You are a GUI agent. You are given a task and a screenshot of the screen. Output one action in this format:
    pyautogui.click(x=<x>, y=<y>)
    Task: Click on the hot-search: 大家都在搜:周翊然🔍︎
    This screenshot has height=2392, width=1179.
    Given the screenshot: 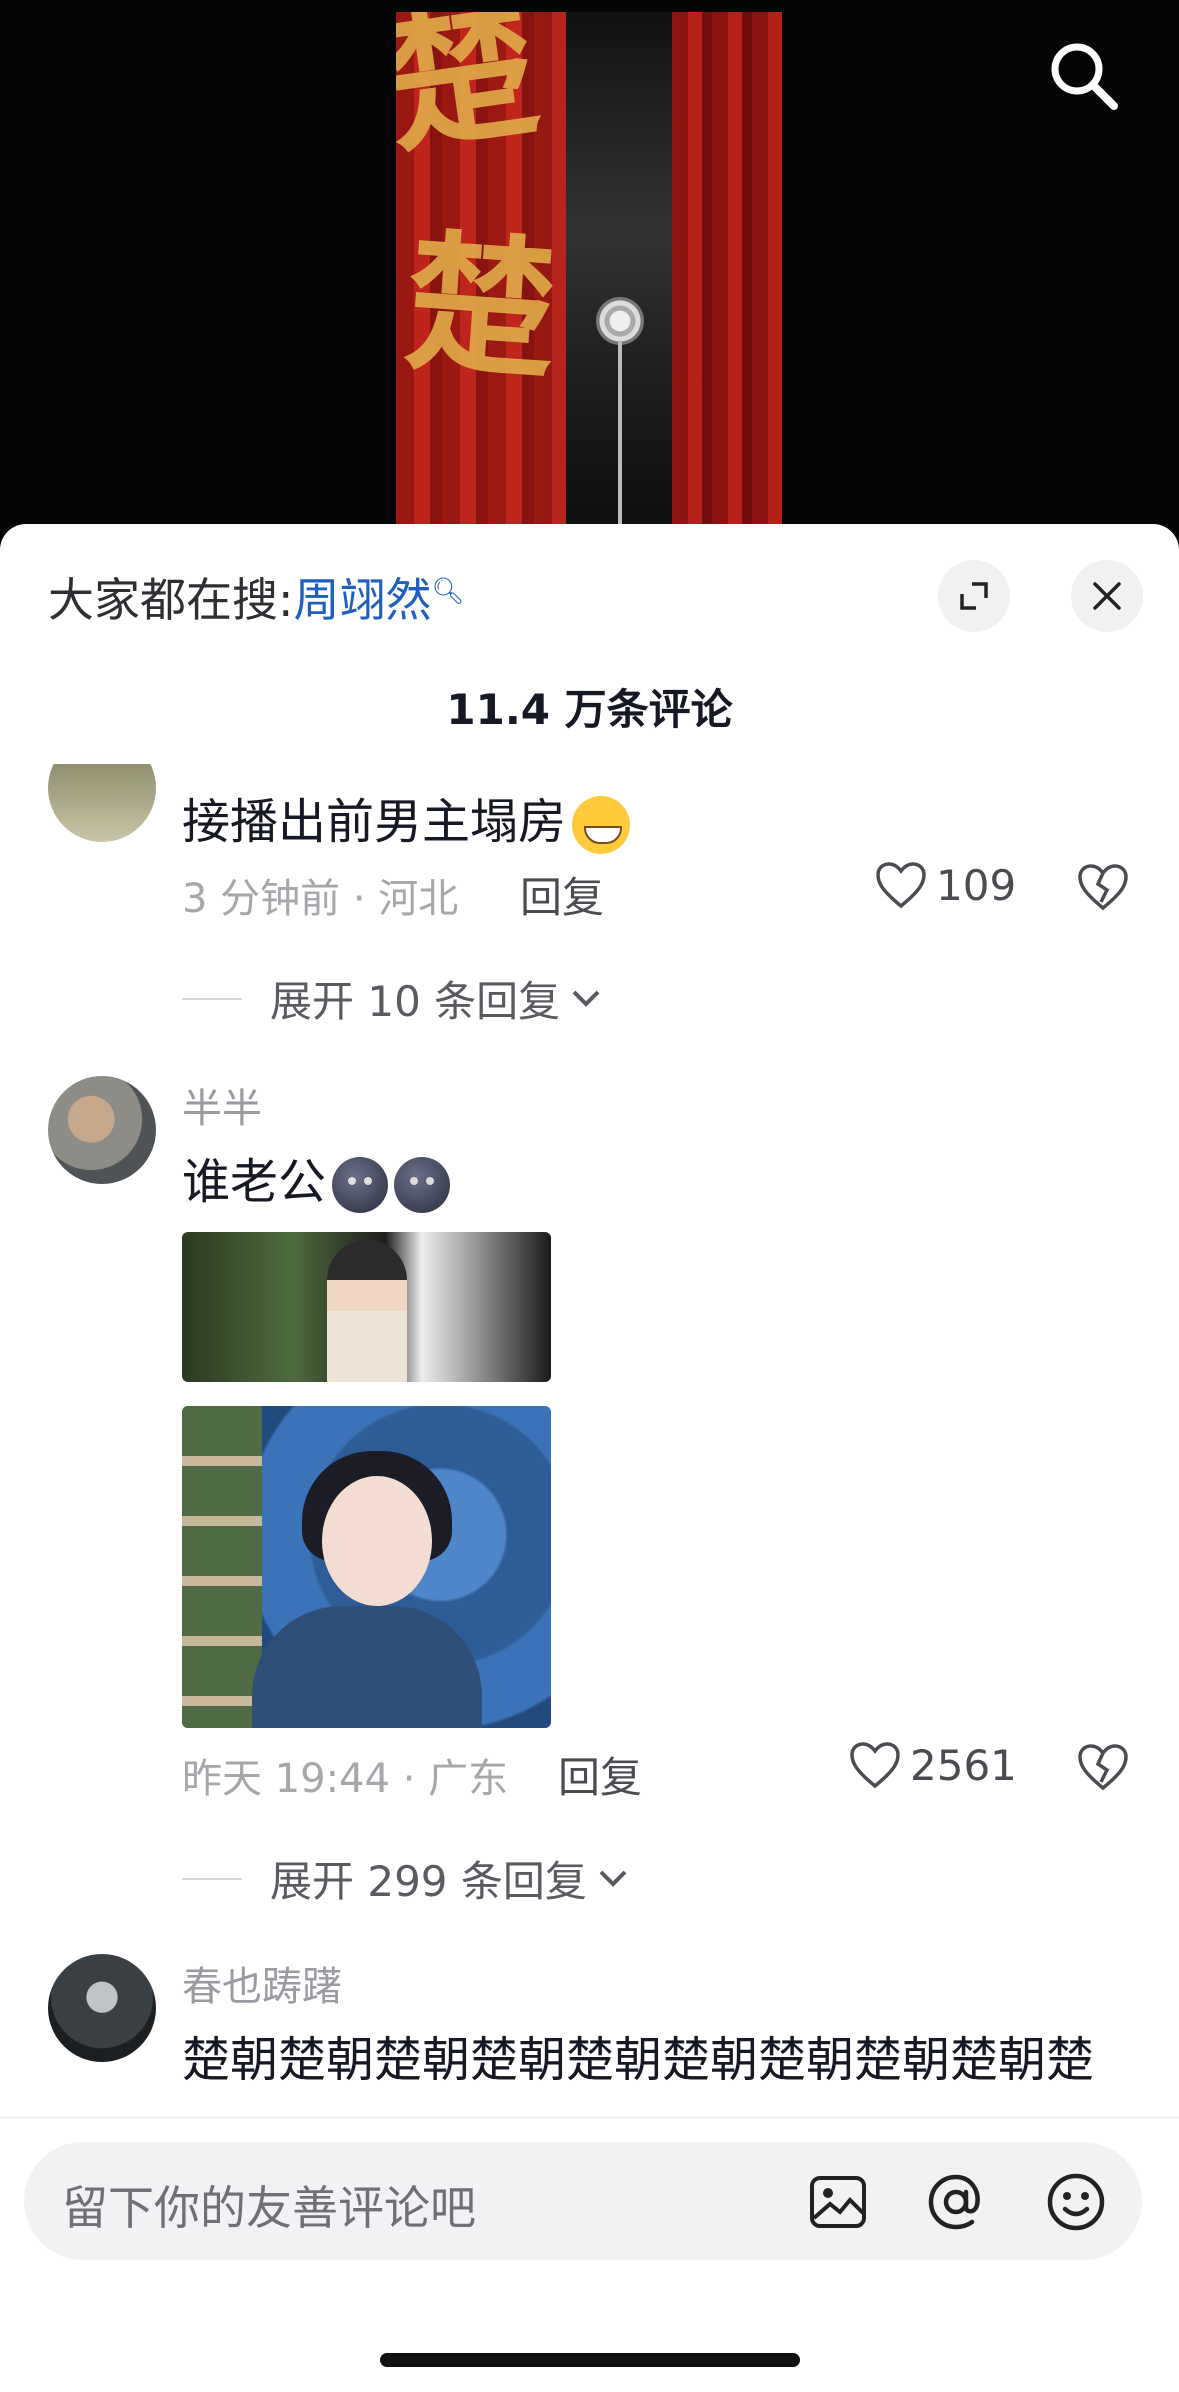 What is the action you would take?
    pyautogui.click(x=256, y=597)
    